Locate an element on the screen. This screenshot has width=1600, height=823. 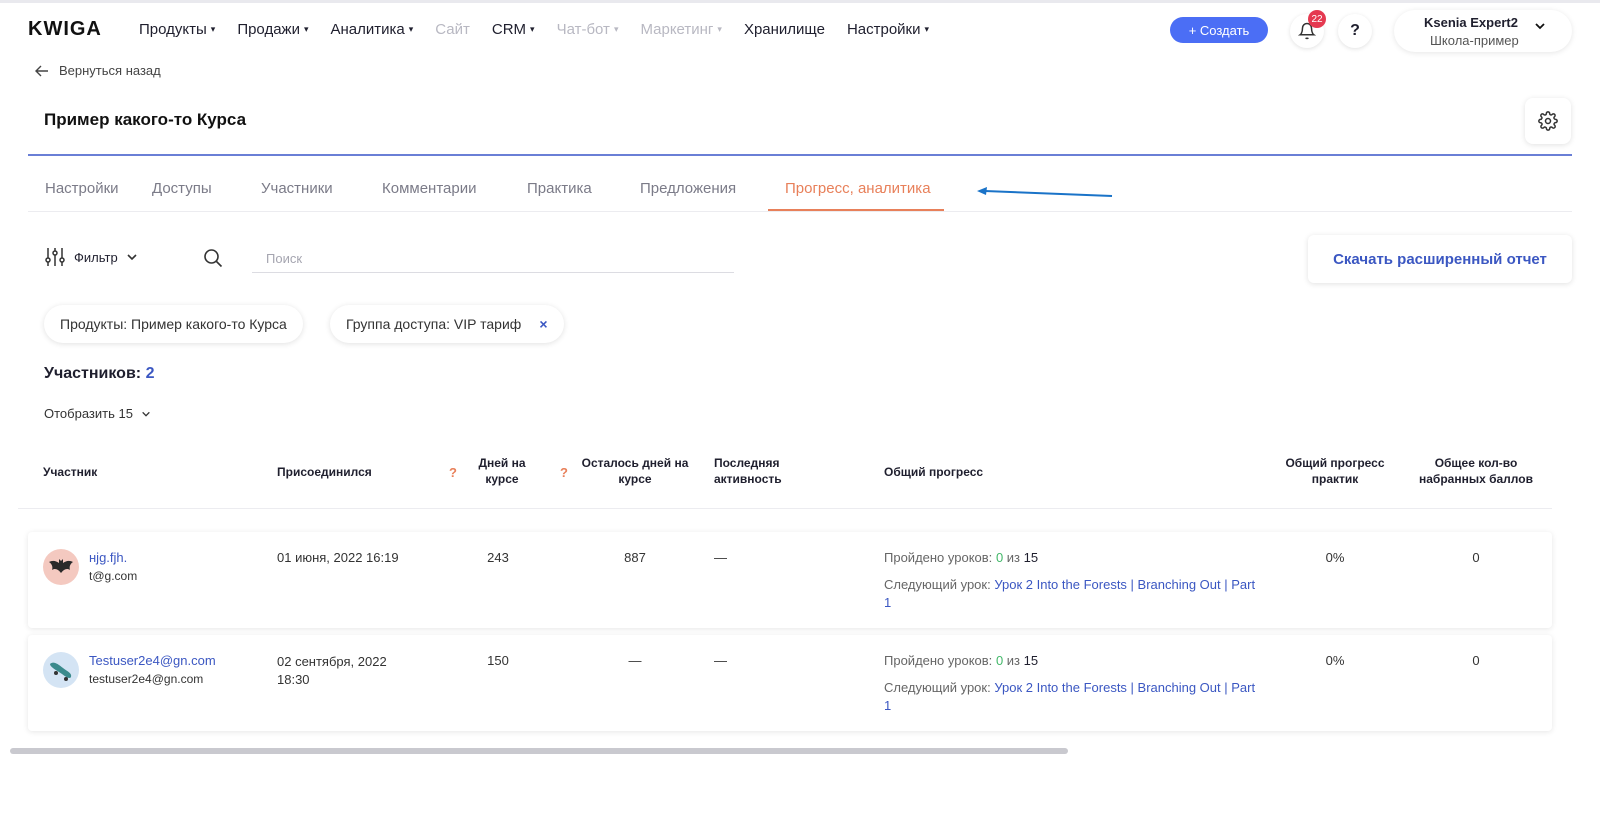
nav-item-products: Продукты ▾ is located at coordinates (177, 29).